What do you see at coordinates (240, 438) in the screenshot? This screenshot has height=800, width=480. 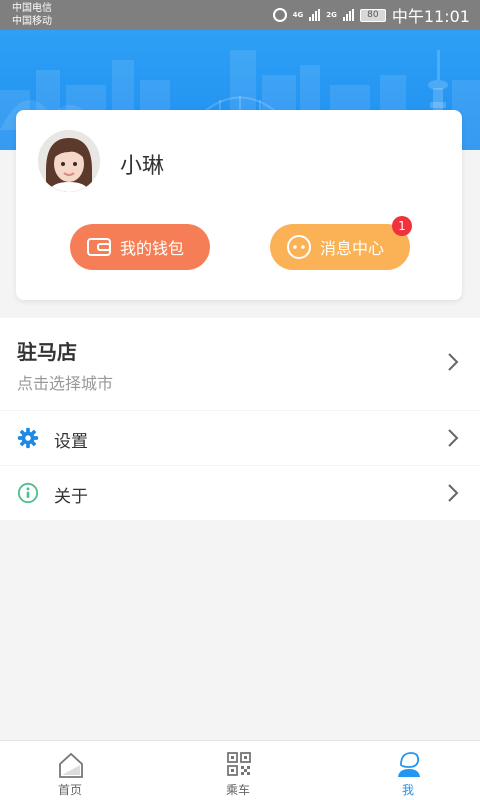 I see `menu-item-settings: 设置` at bounding box center [240, 438].